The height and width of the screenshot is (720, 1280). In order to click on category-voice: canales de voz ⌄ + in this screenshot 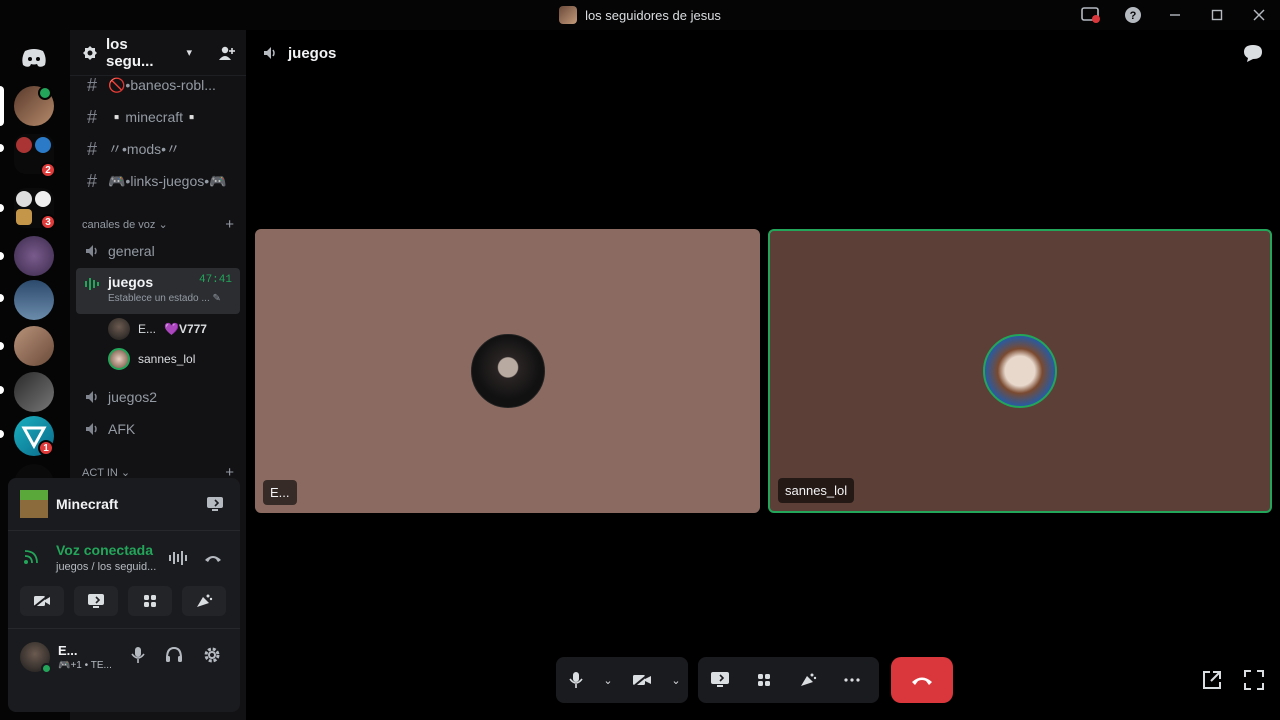, I will do `click(158, 224)`.